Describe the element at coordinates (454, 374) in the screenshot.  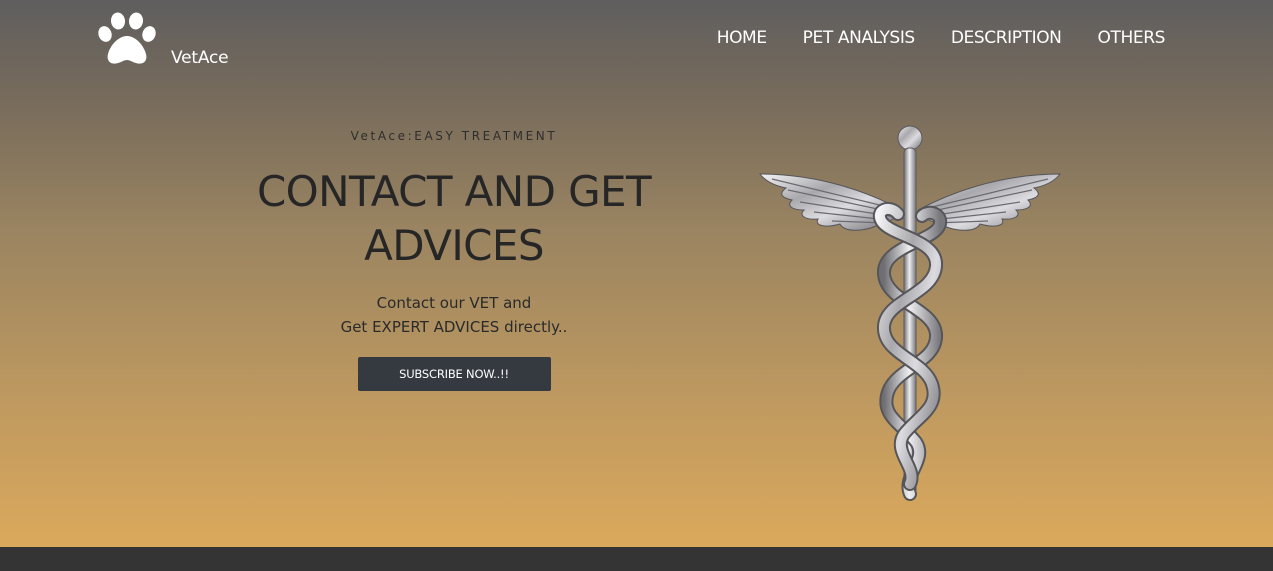
I see `subscribe-button: SUBSCRIBE NOW..!!` at that location.